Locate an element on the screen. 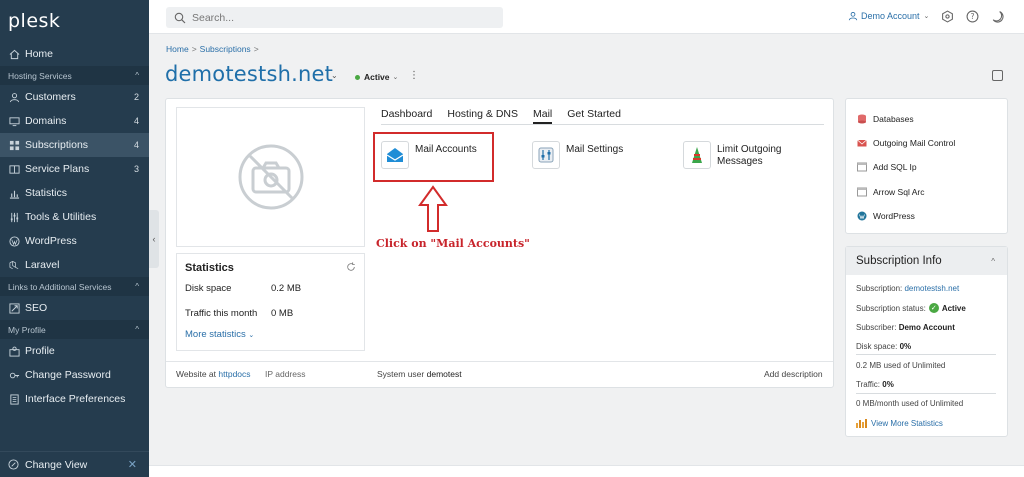 This screenshot has height=477, width=1024. no-camera-icon is located at coordinates (270, 177).